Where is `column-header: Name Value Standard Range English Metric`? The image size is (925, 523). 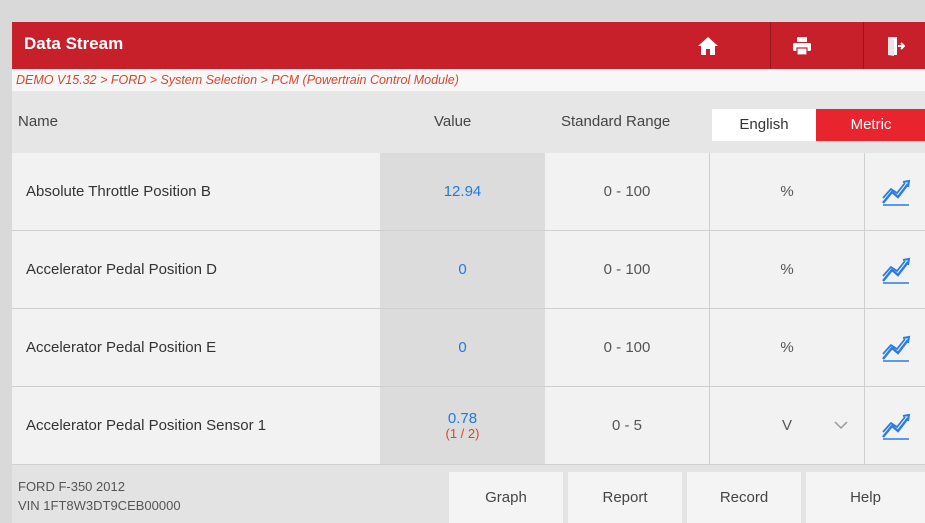 column-header: Name Value Standard Range English Metric is located at coordinates (468, 122).